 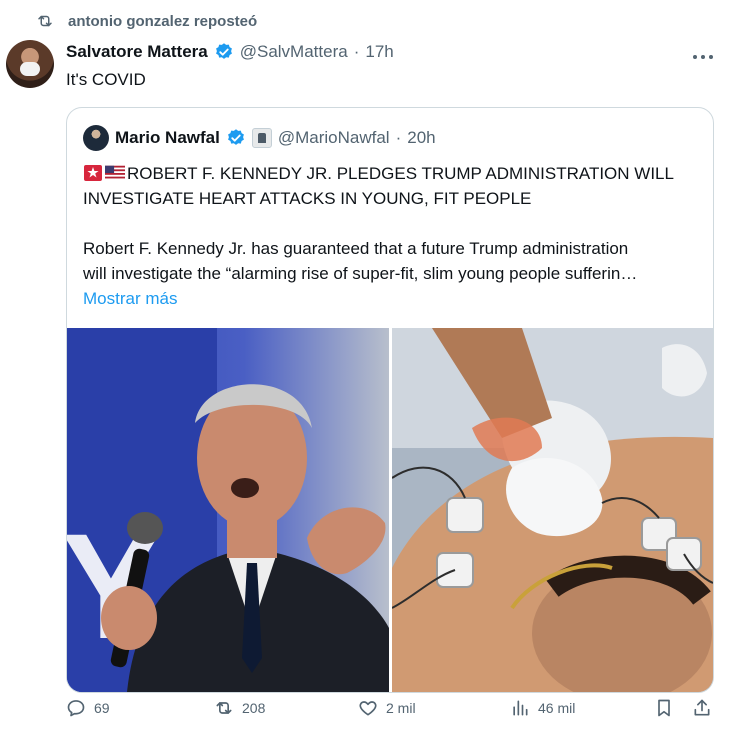 What do you see at coordinates (254, 708) in the screenshot?
I see `repost-count: 208` at bounding box center [254, 708].